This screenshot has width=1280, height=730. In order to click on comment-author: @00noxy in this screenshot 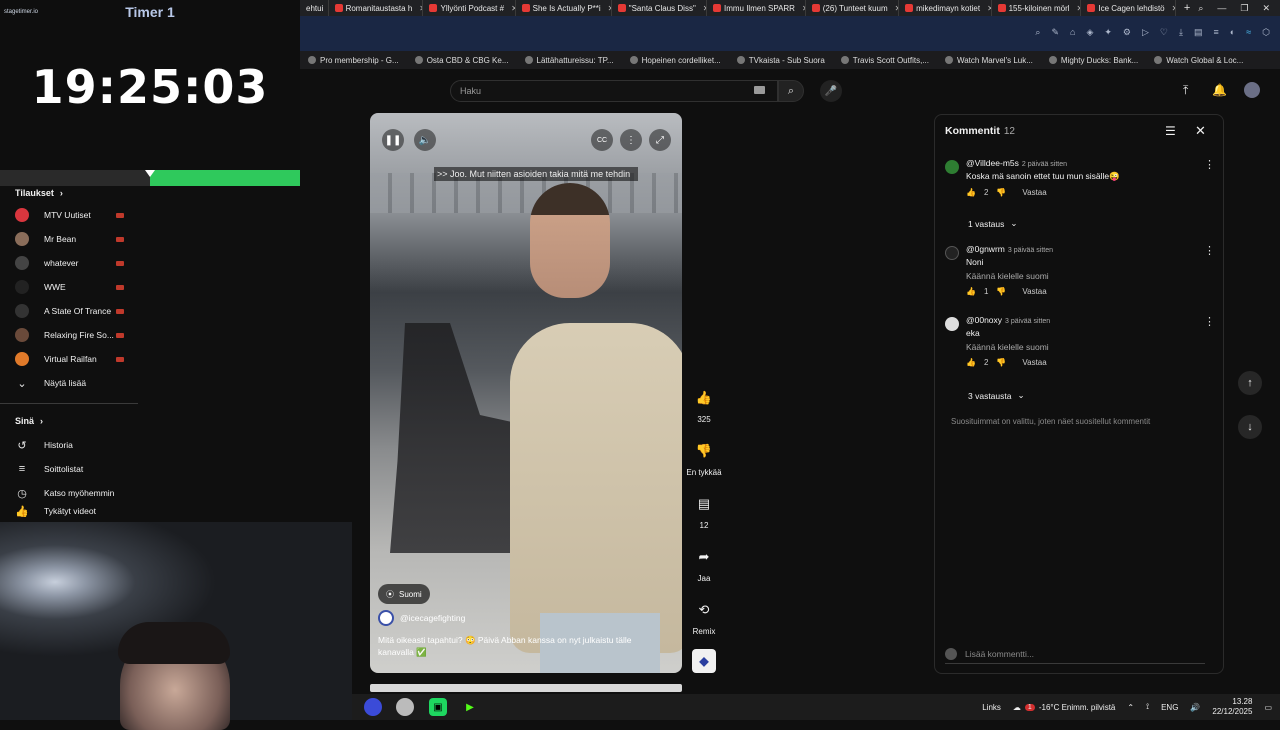, I will do `click(984, 320)`.